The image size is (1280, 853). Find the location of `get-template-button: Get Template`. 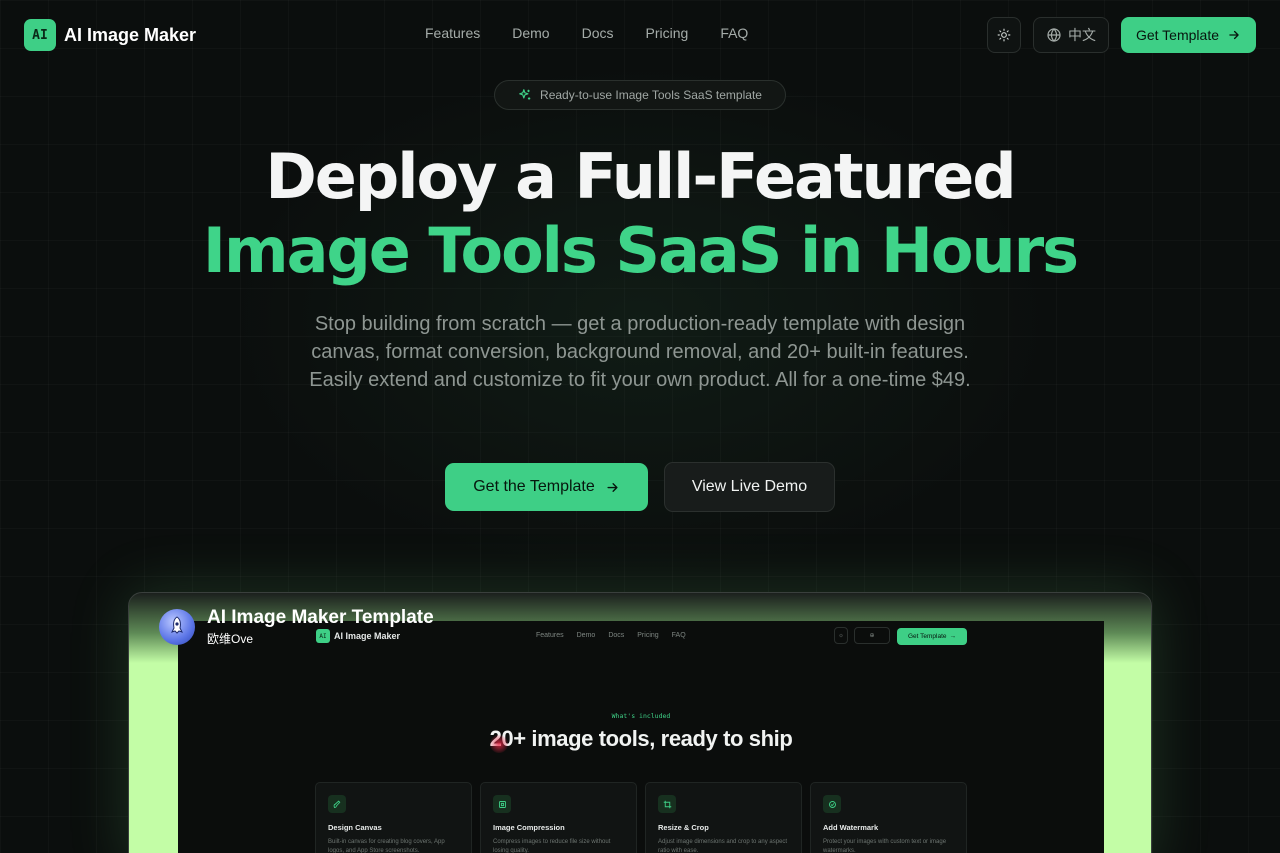

get-template-button: Get Template is located at coordinates (1188, 35).